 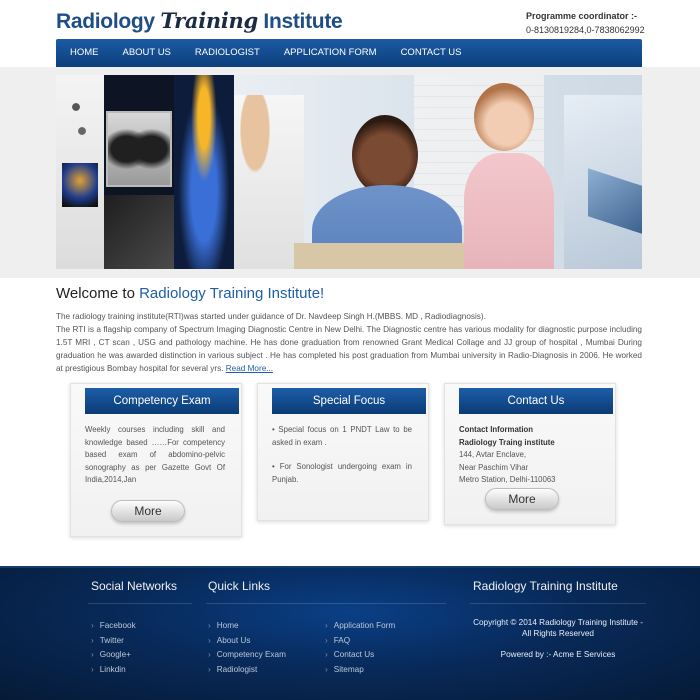 I want to click on chest-xray-image, so click(x=139, y=149).